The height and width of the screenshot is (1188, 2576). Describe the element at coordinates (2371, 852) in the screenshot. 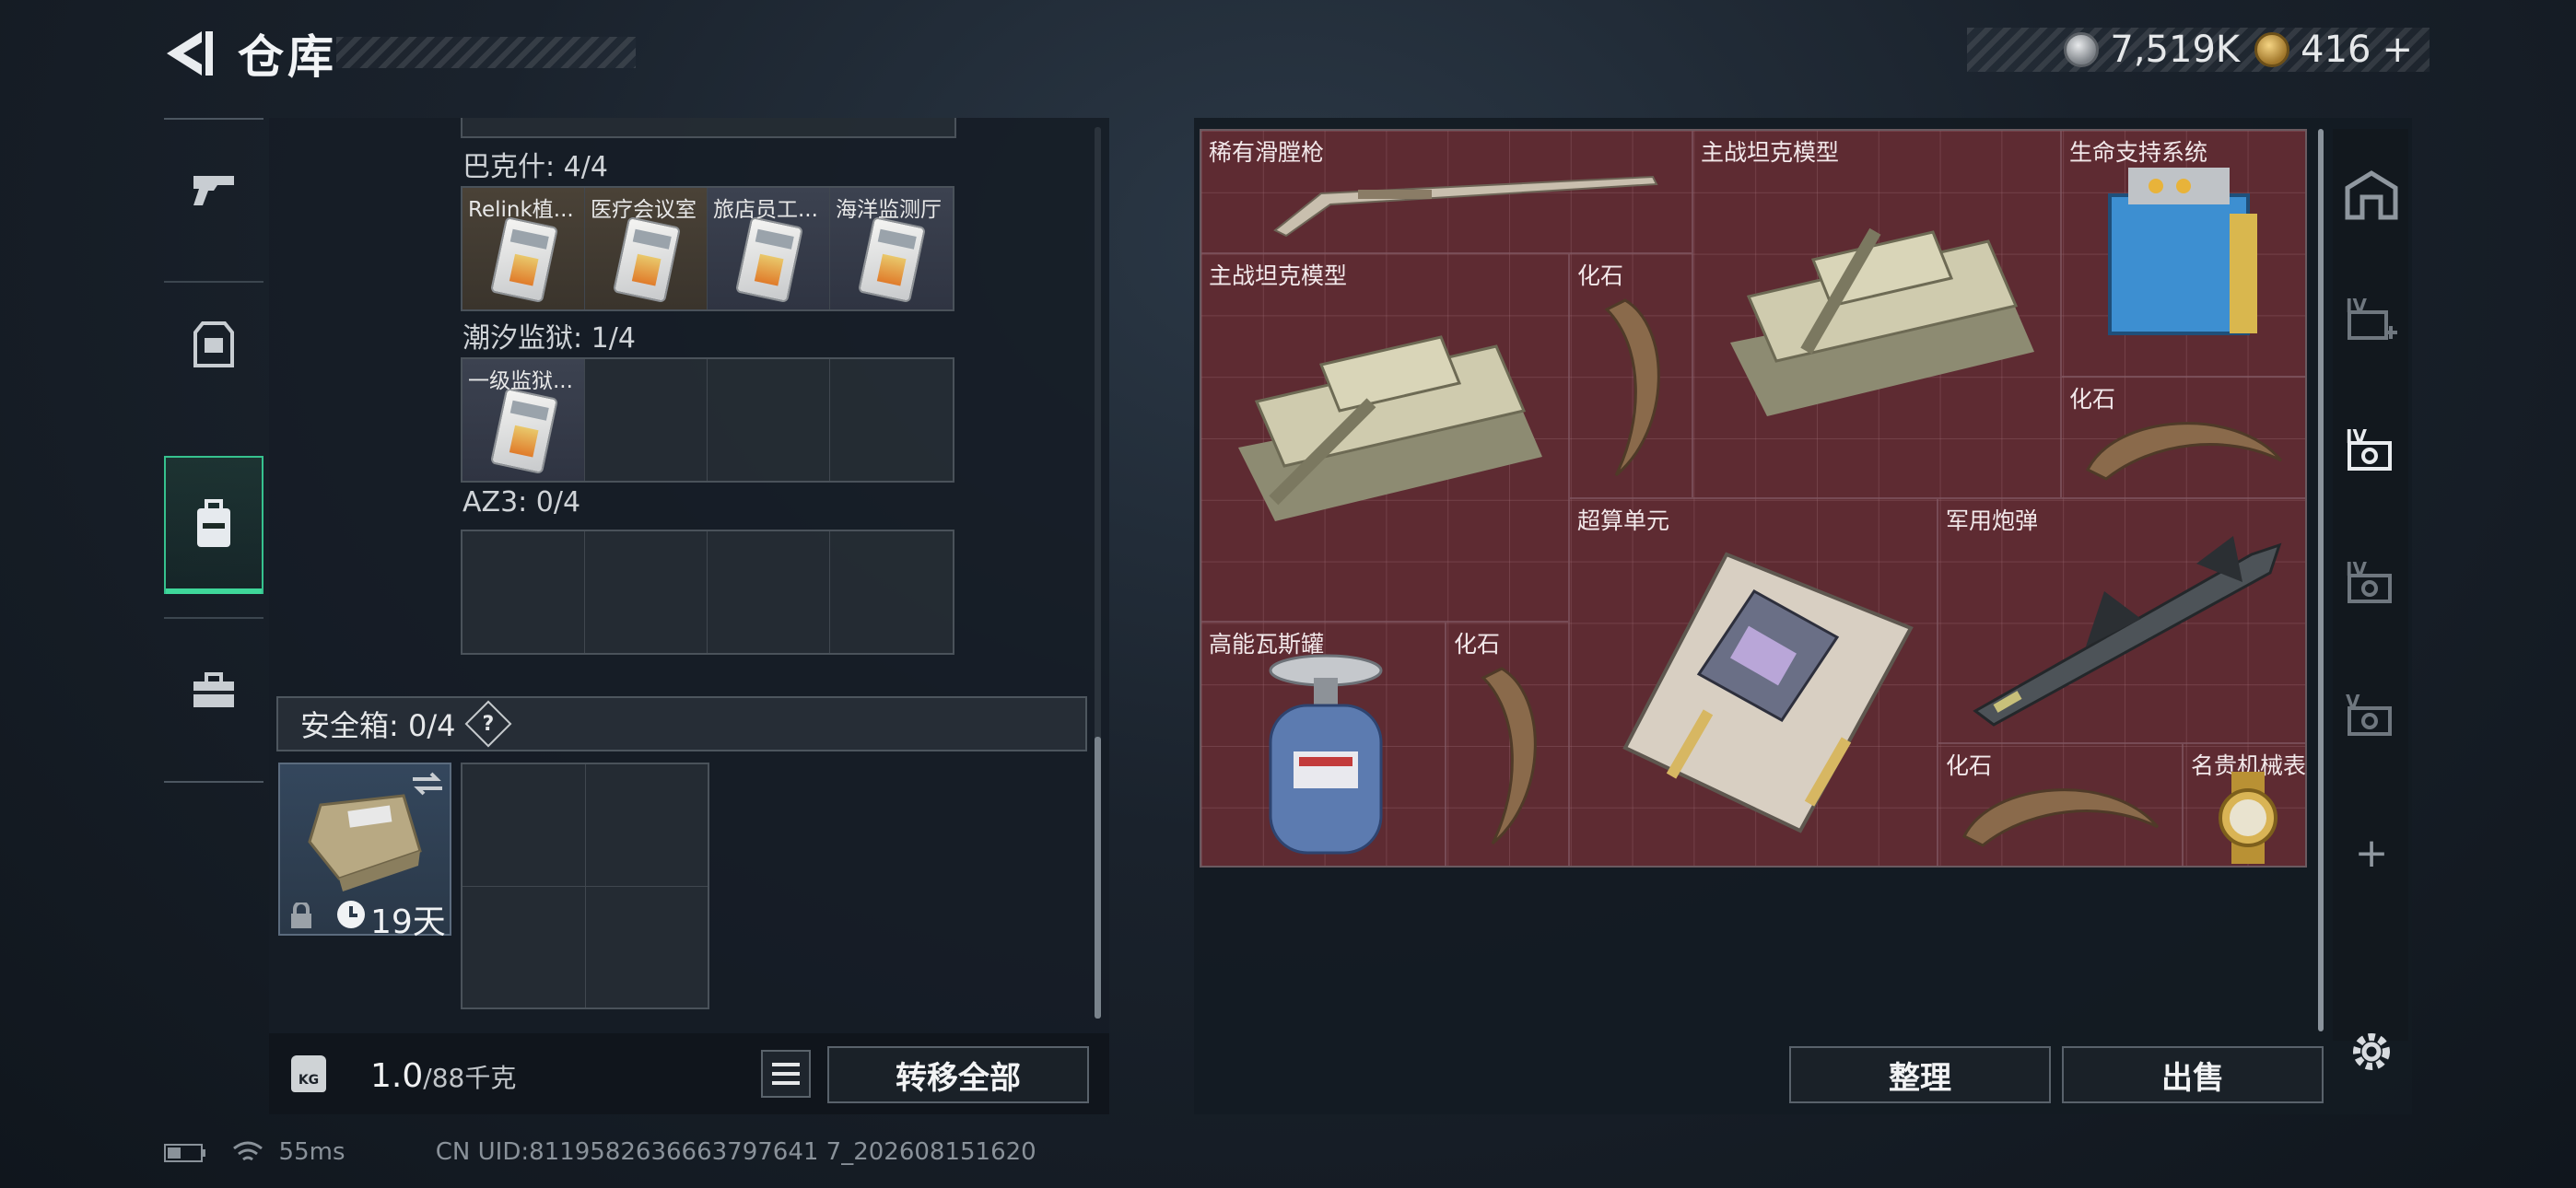

I see `add-stash-tab-button: +` at that location.